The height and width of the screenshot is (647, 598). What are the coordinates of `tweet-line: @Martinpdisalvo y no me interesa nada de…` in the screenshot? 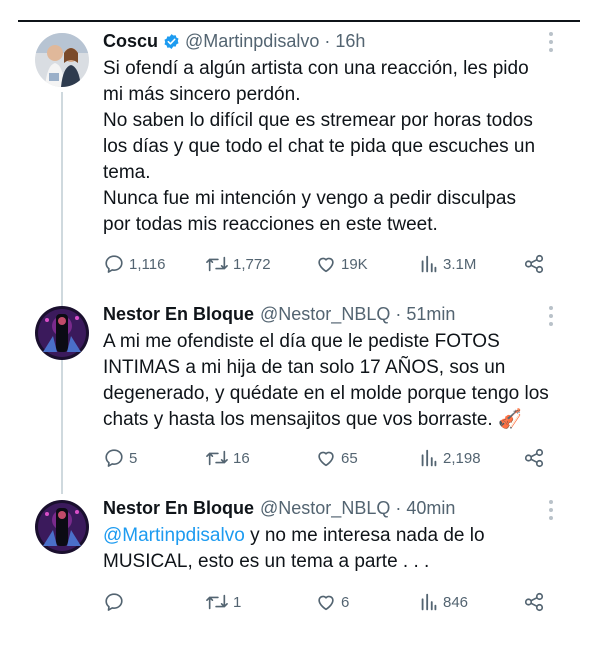 It's located at (338, 536).